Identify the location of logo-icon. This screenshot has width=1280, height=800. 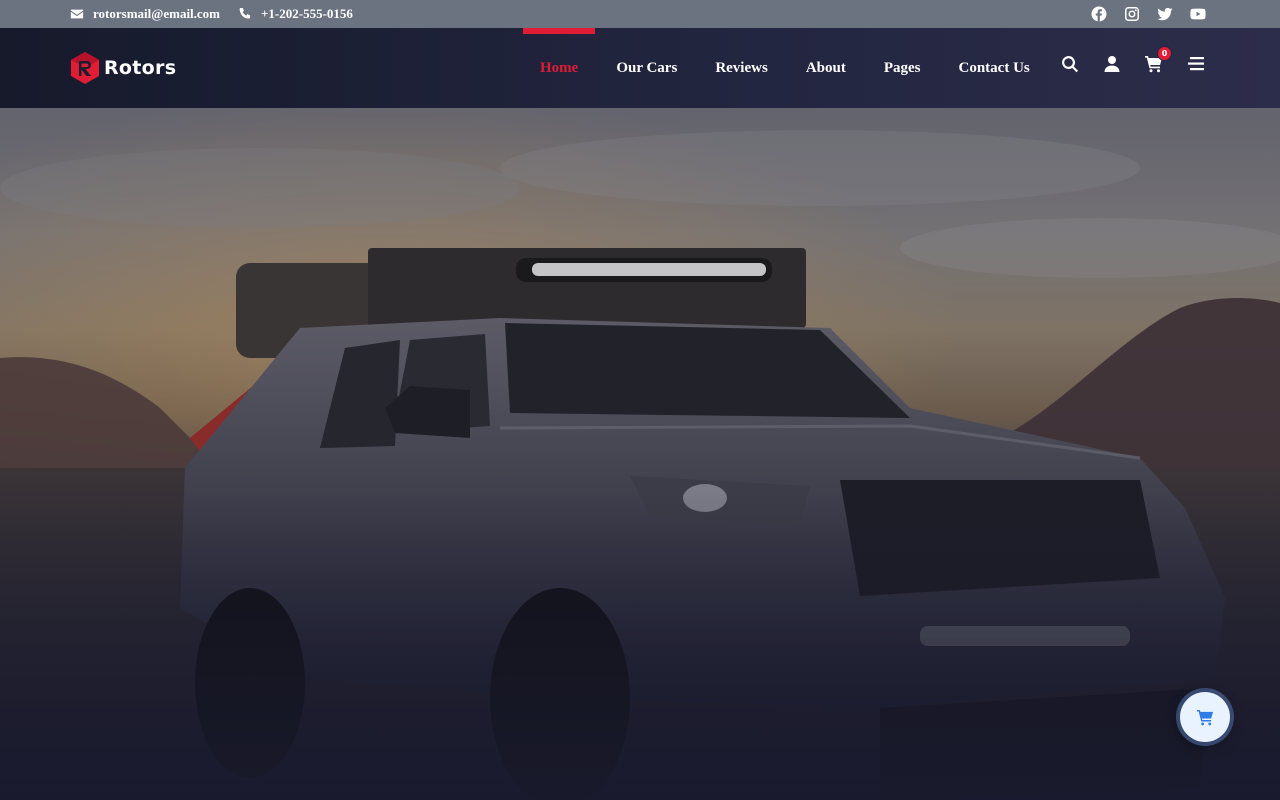
(85, 68).